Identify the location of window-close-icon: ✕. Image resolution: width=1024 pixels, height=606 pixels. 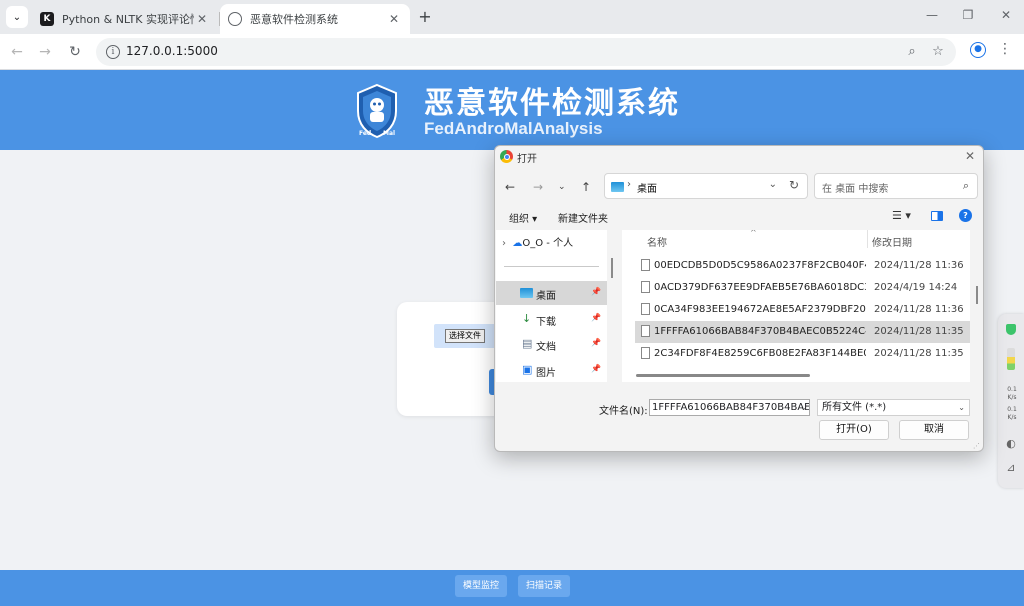
(1006, 15).